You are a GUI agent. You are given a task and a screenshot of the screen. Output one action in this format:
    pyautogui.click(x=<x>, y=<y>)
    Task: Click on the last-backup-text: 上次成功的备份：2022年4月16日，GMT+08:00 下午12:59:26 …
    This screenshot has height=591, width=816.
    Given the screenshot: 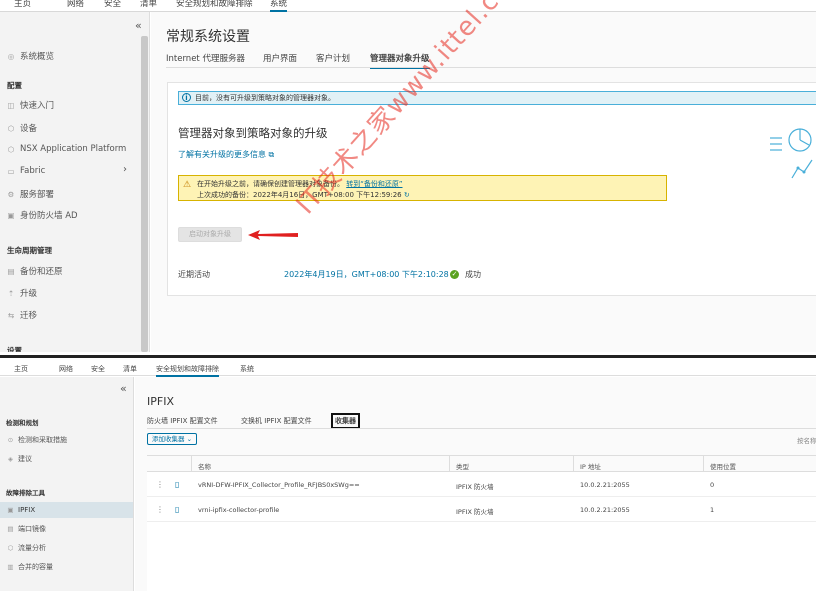 What is the action you would take?
    pyautogui.click(x=303, y=195)
    